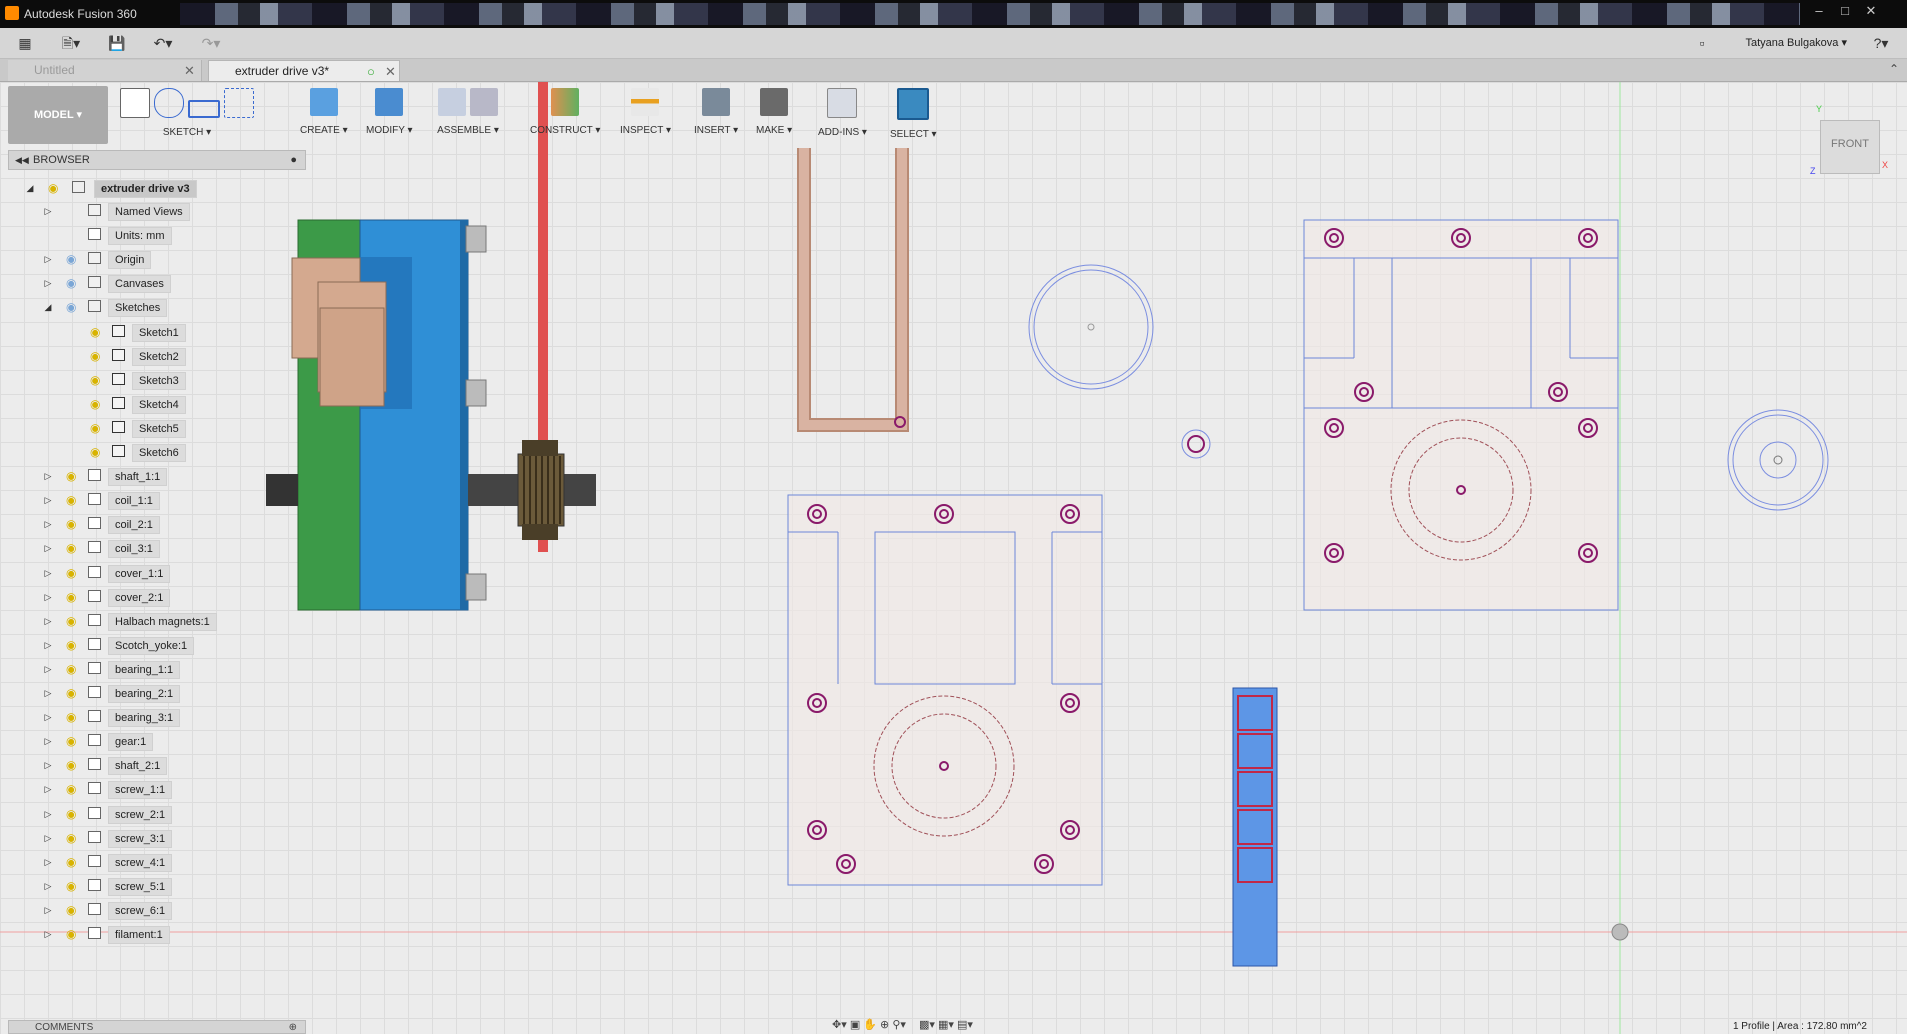  I want to click on 3d-print-icon, so click(774, 102).